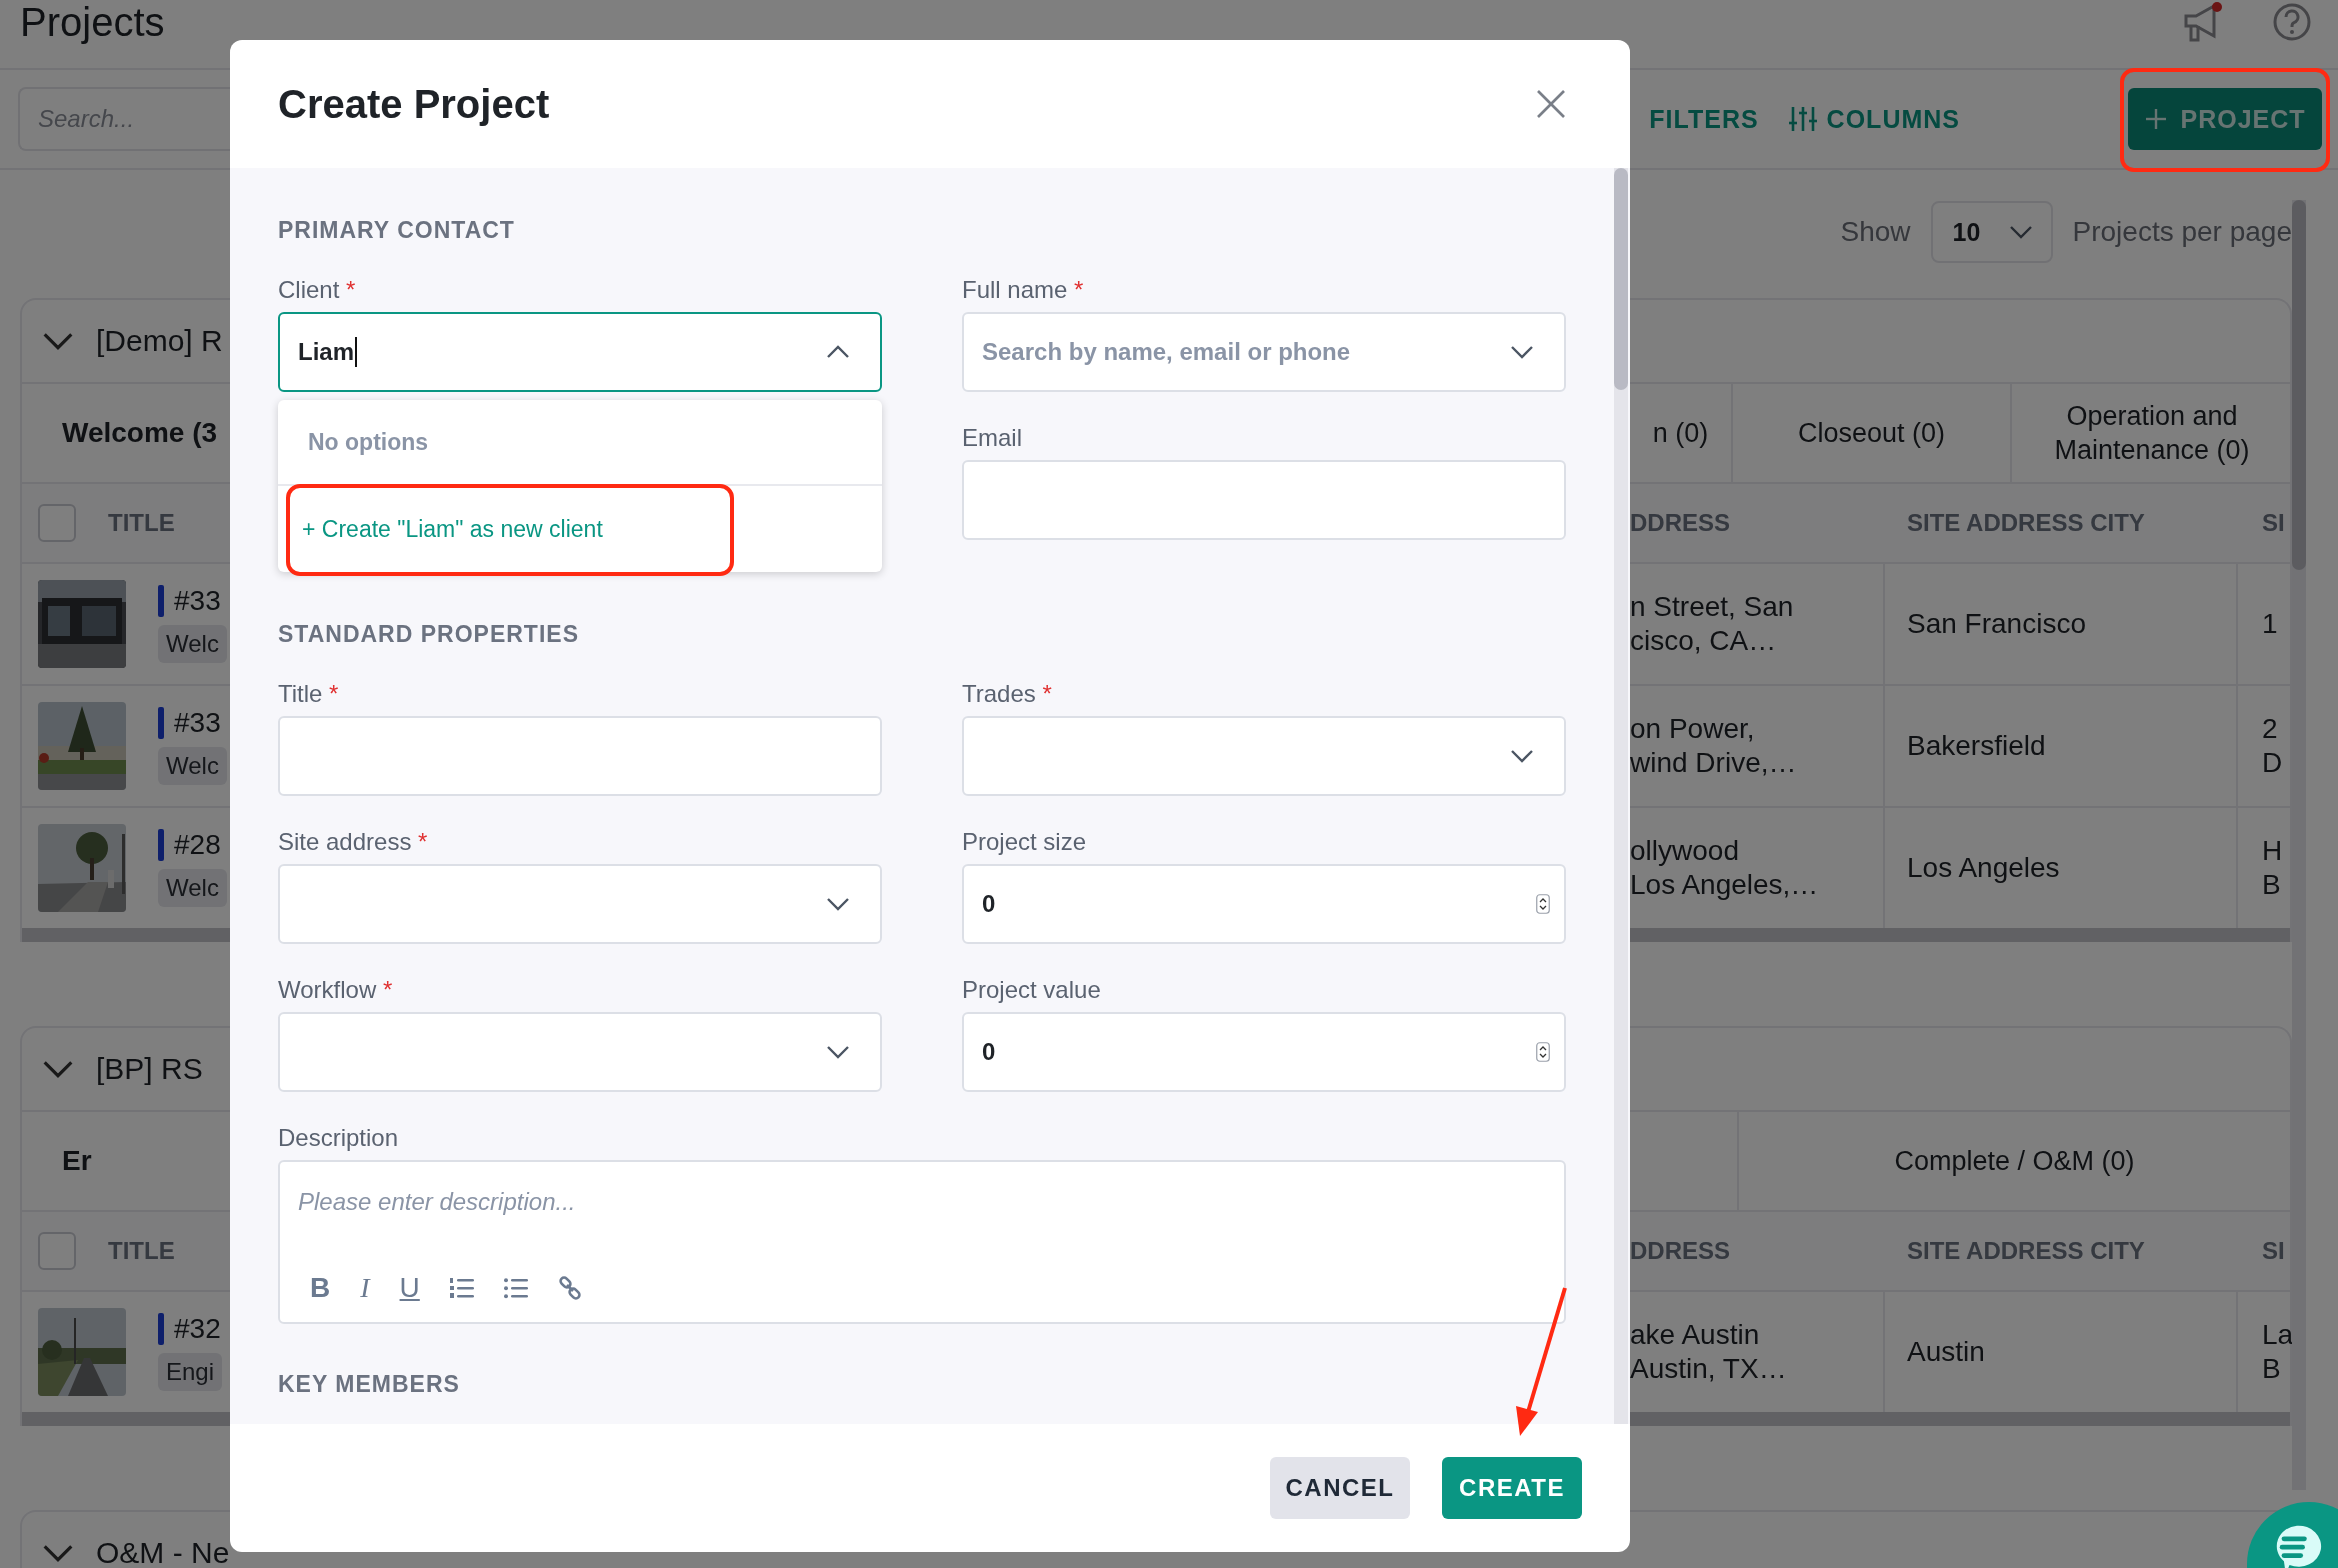 This screenshot has height=1568, width=2338. Describe the element at coordinates (336, 990) in the screenshot. I see `field-label: Workflow *` at that location.